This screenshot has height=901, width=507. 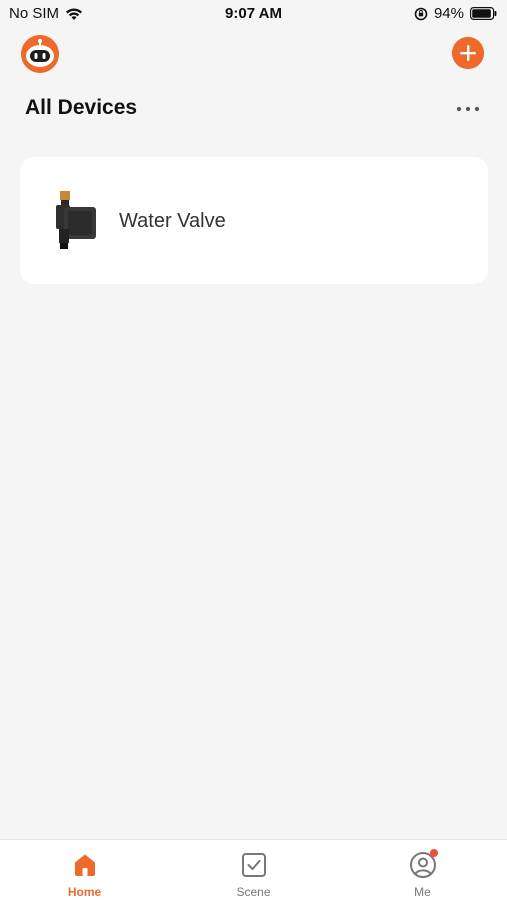 What do you see at coordinates (40, 54) in the screenshot?
I see `robot-avatar-icon` at bounding box center [40, 54].